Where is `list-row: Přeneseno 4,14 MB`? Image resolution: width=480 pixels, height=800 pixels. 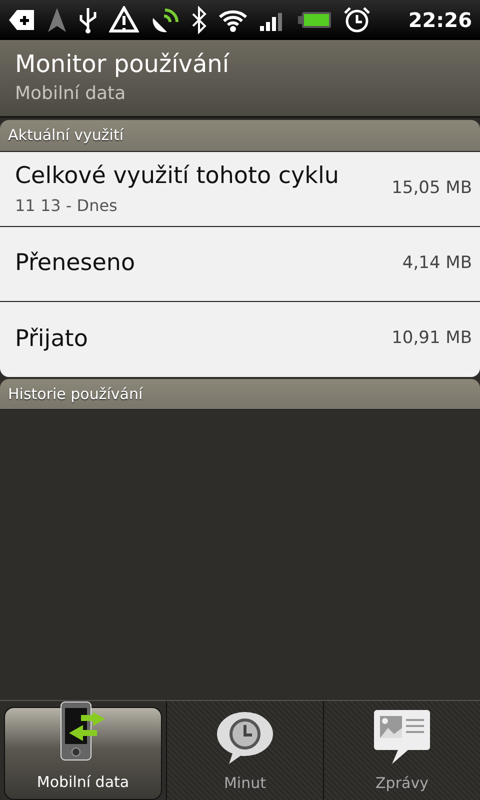
list-row: Přeneseno 4,14 MB is located at coordinates (240, 264).